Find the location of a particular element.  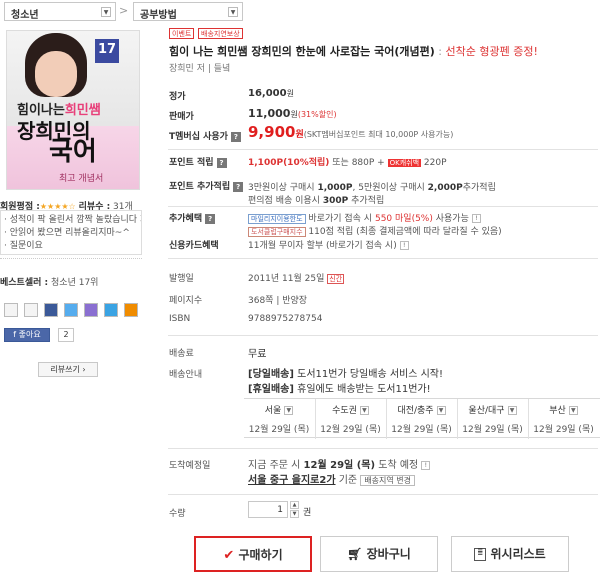

quantity-label: 수량 is located at coordinates (177, 514).